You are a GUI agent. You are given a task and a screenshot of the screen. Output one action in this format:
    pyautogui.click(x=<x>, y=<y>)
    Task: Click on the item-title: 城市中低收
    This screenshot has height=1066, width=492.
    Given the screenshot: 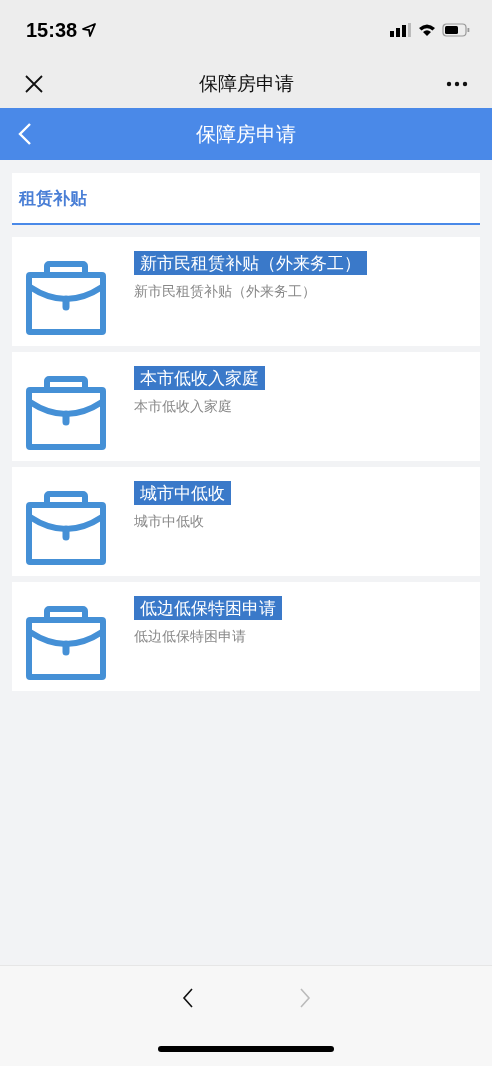 What is the action you would take?
    pyautogui.click(x=182, y=493)
    